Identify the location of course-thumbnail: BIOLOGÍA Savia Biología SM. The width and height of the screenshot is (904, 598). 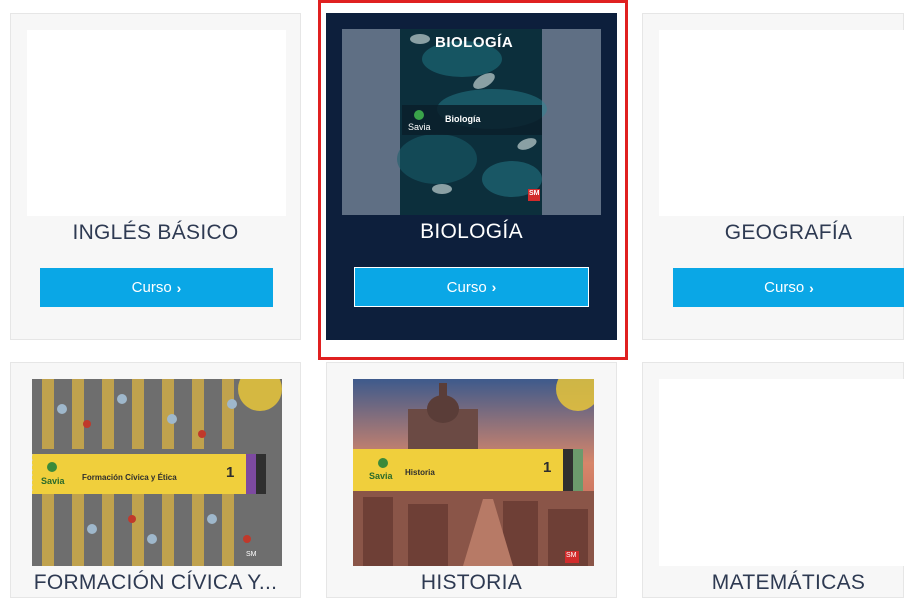
(471, 122).